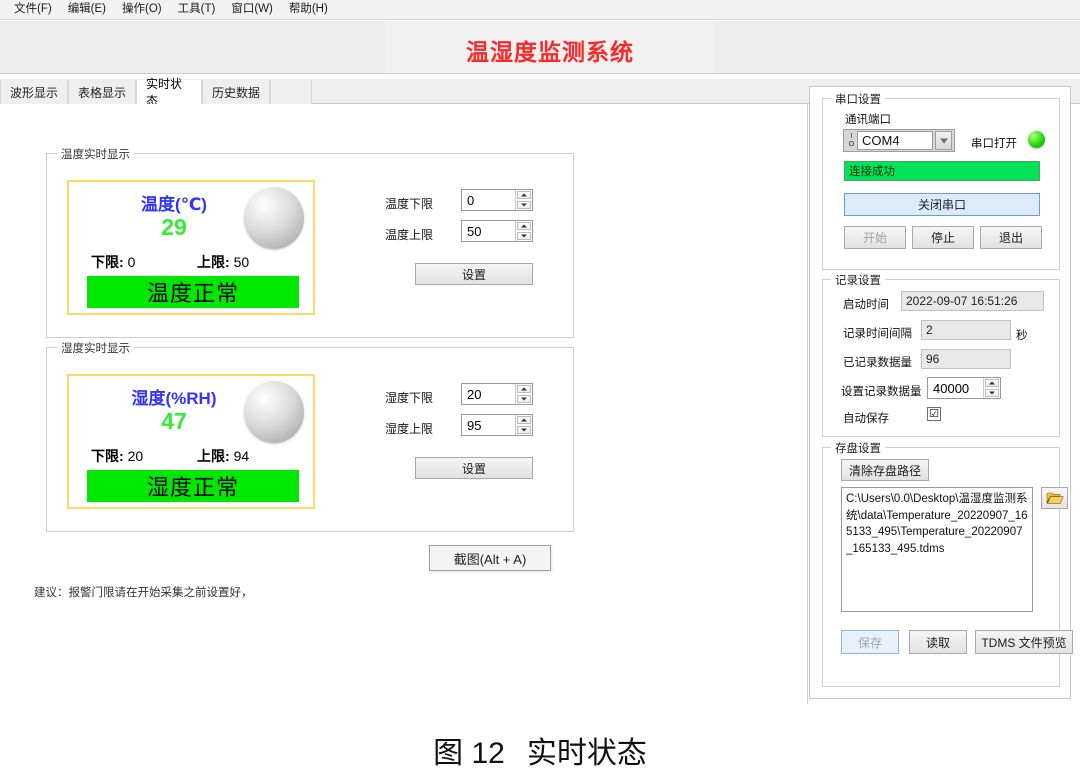  I want to click on serial-open-led, so click(1036, 139).